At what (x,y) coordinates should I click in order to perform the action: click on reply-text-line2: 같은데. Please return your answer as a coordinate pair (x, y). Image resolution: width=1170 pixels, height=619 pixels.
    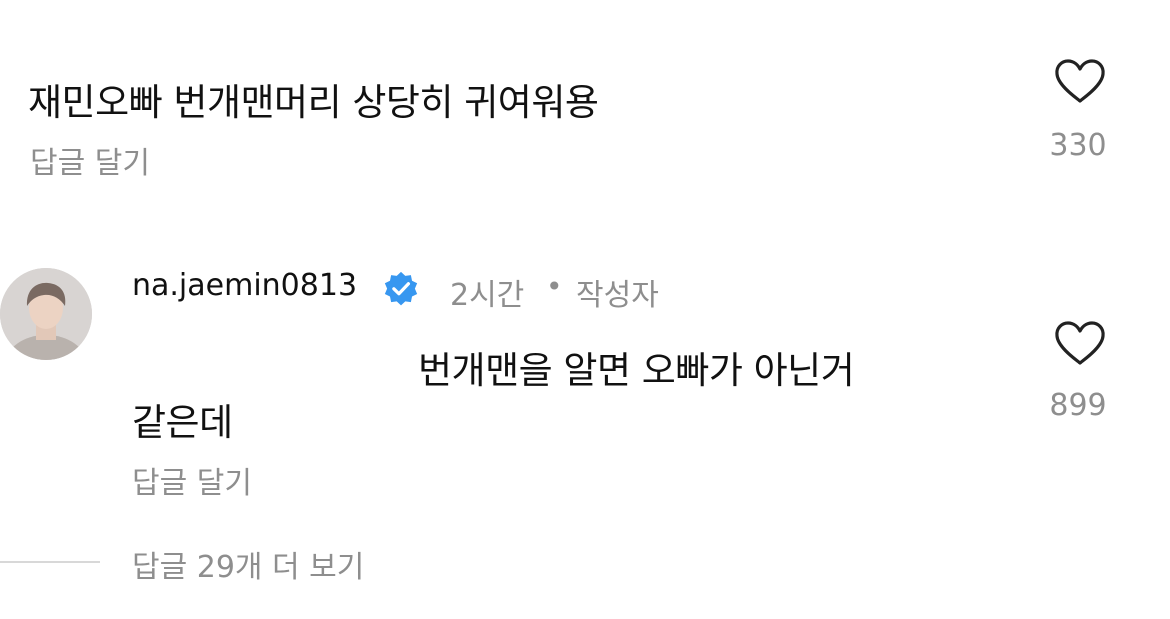
    Looking at the image, I should click on (182, 422).